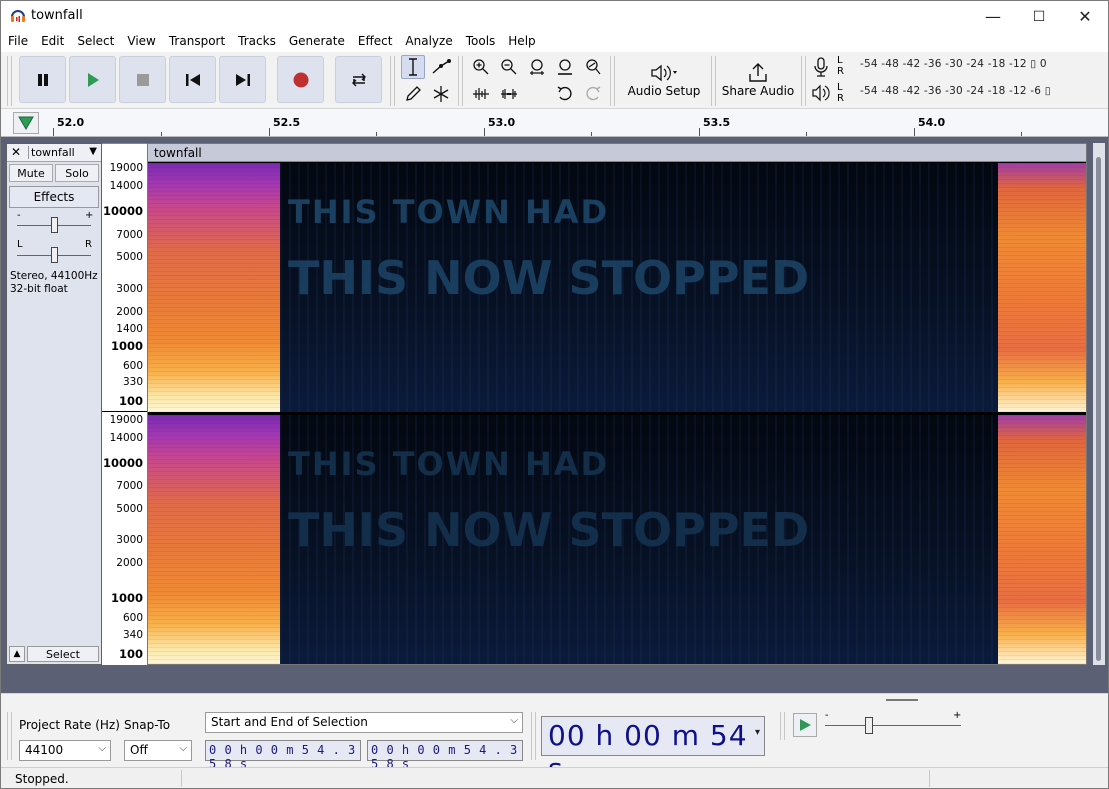  Describe the element at coordinates (565, 67) in the screenshot. I see `fit-project-button` at that location.